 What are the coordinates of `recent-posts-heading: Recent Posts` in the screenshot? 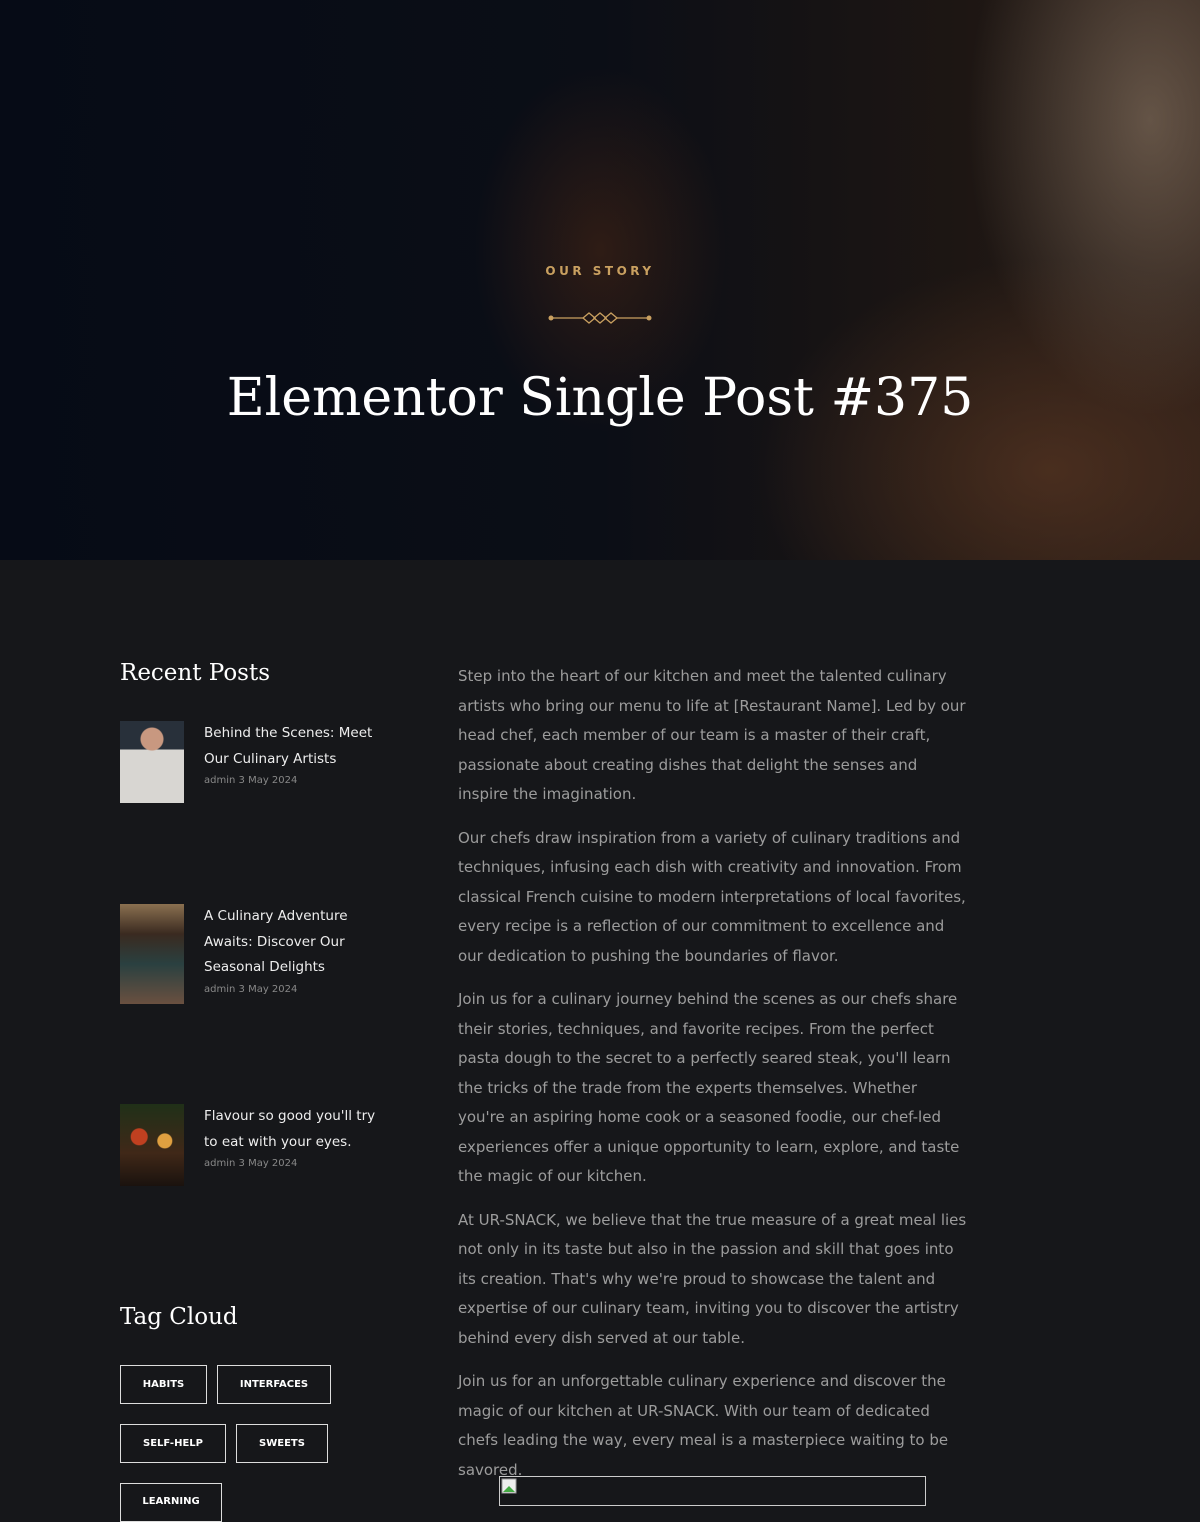 It's located at (195, 673).